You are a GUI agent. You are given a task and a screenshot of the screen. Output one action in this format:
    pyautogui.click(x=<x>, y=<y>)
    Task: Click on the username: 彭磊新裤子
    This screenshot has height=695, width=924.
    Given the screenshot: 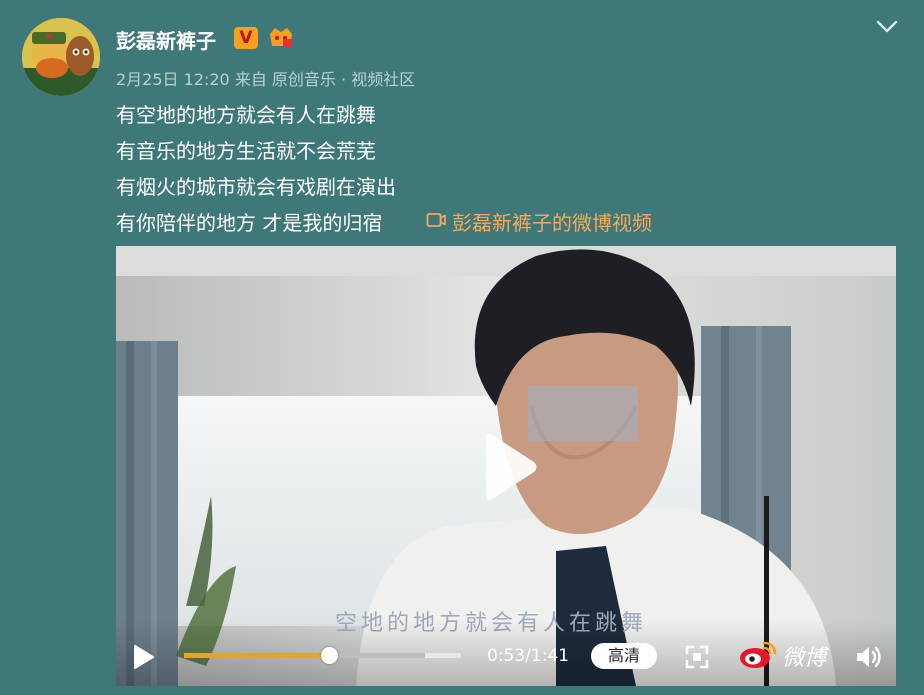 What is the action you would take?
    pyautogui.click(x=166, y=39)
    